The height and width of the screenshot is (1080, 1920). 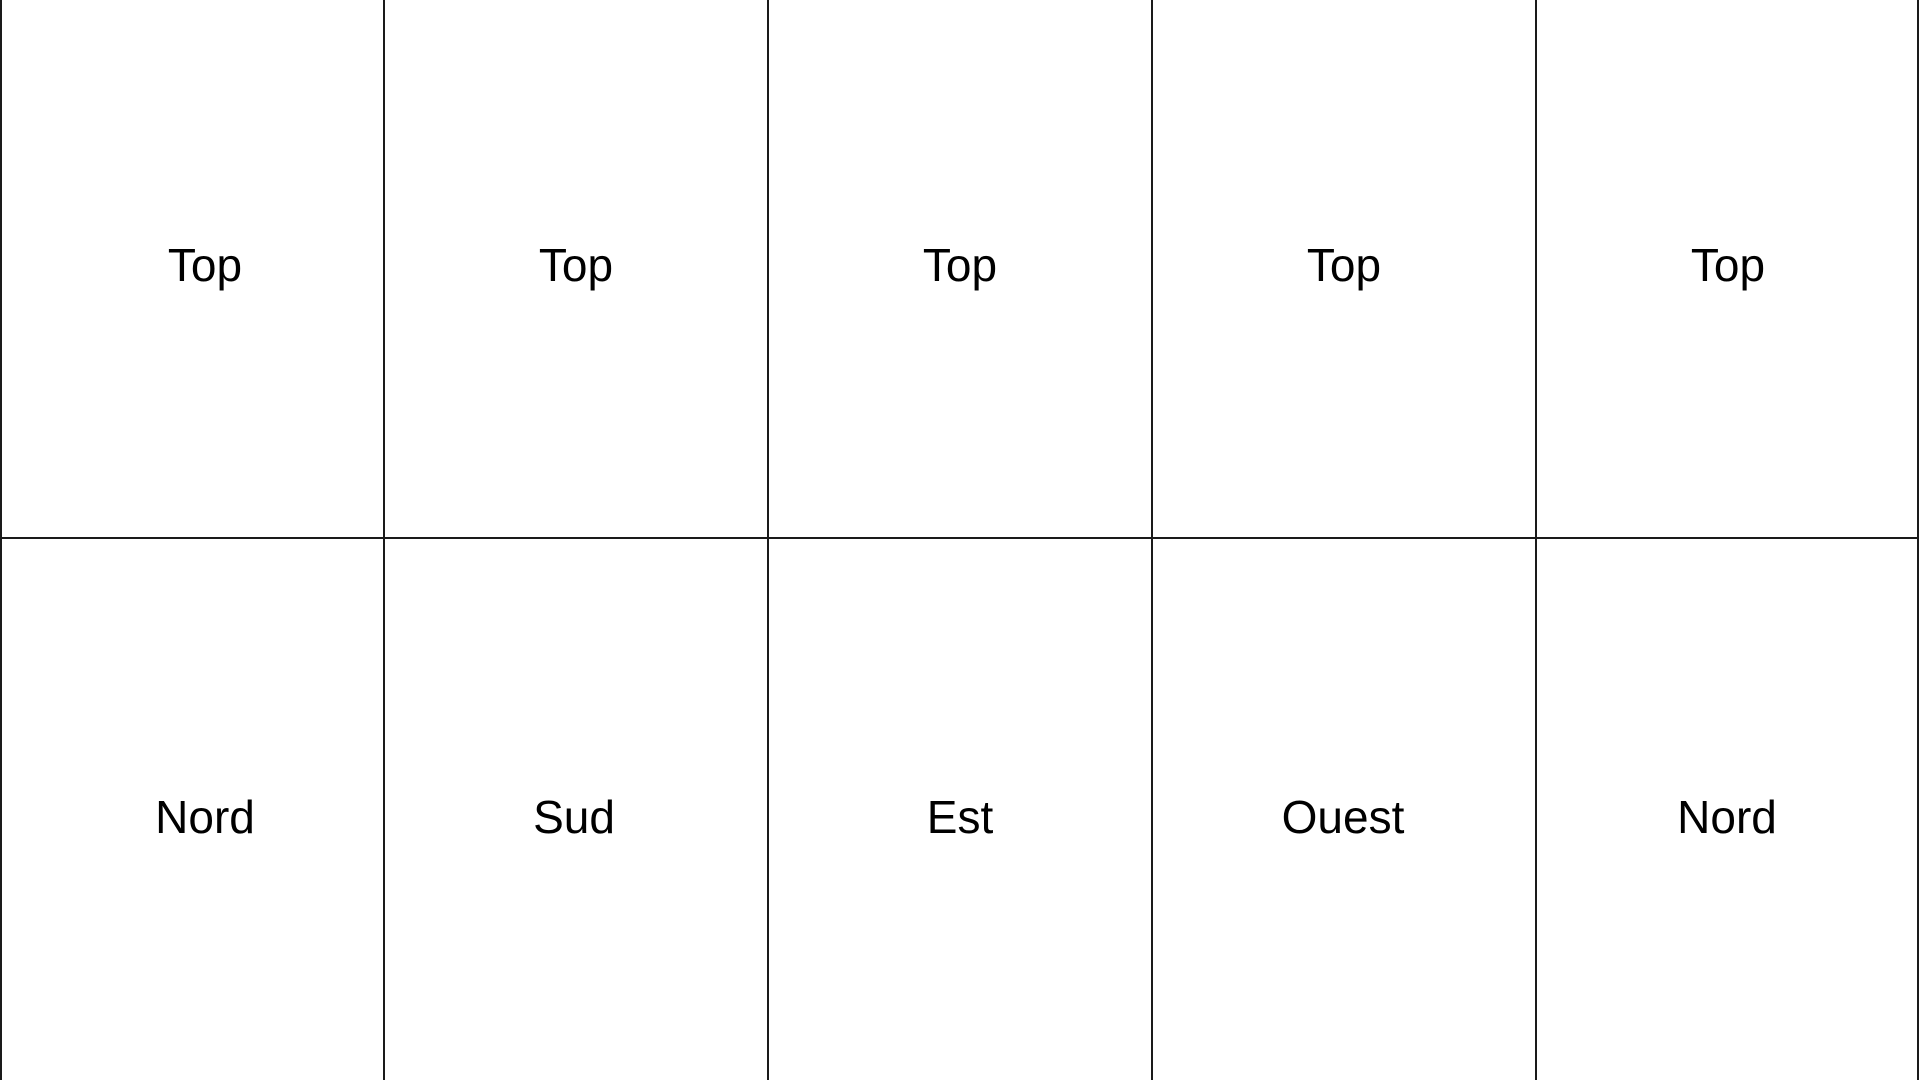 What do you see at coordinates (574, 817) in the screenshot?
I see `cell-label-bottom-2: Sud` at bounding box center [574, 817].